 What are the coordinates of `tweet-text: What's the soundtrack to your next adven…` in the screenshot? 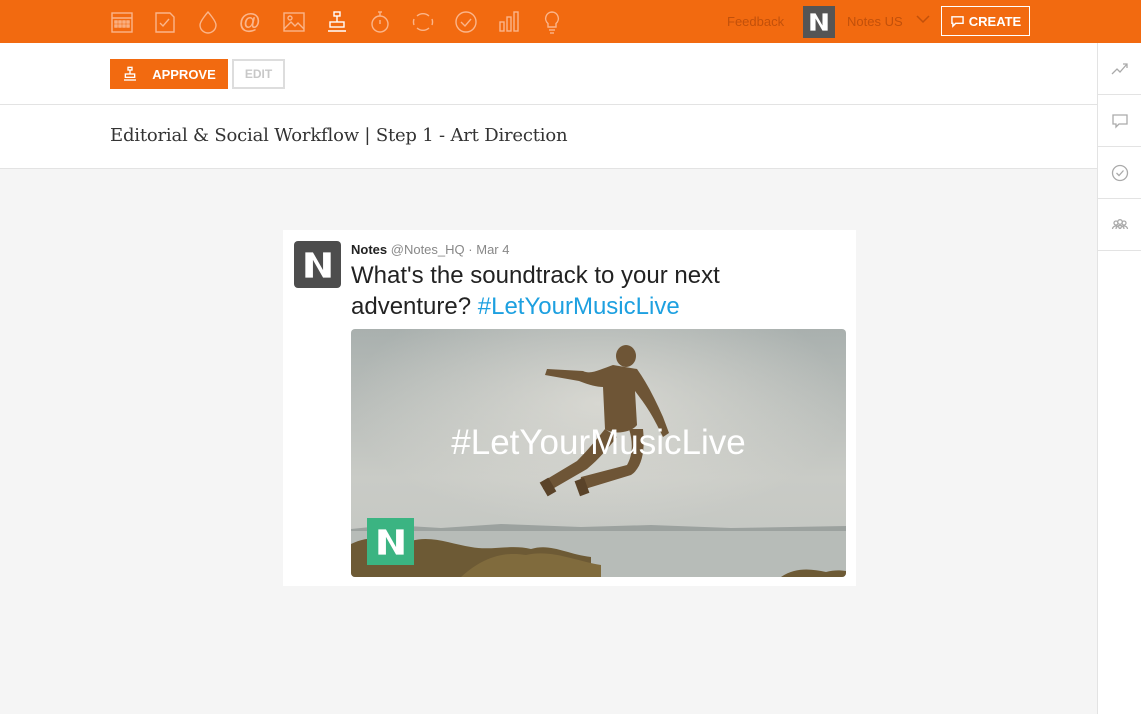 It's located at (591, 291).